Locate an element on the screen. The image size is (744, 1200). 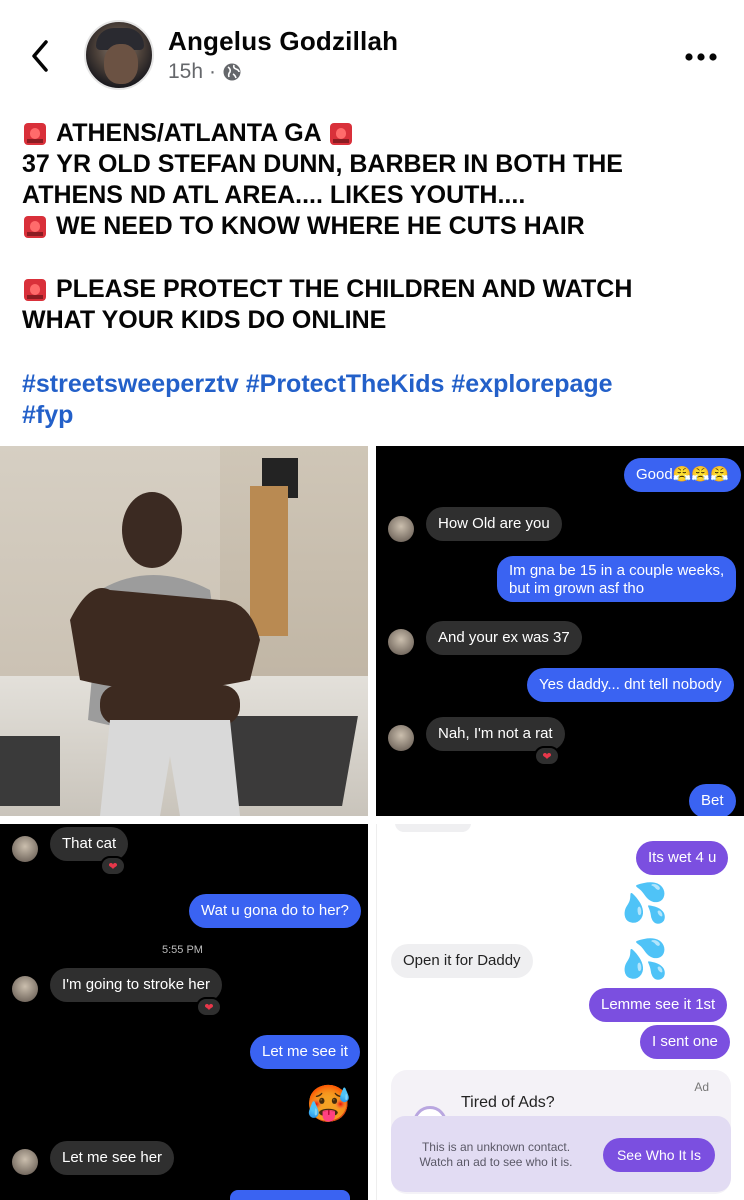
chat-message-sent: I sent one is located at coordinates (685, 1042).